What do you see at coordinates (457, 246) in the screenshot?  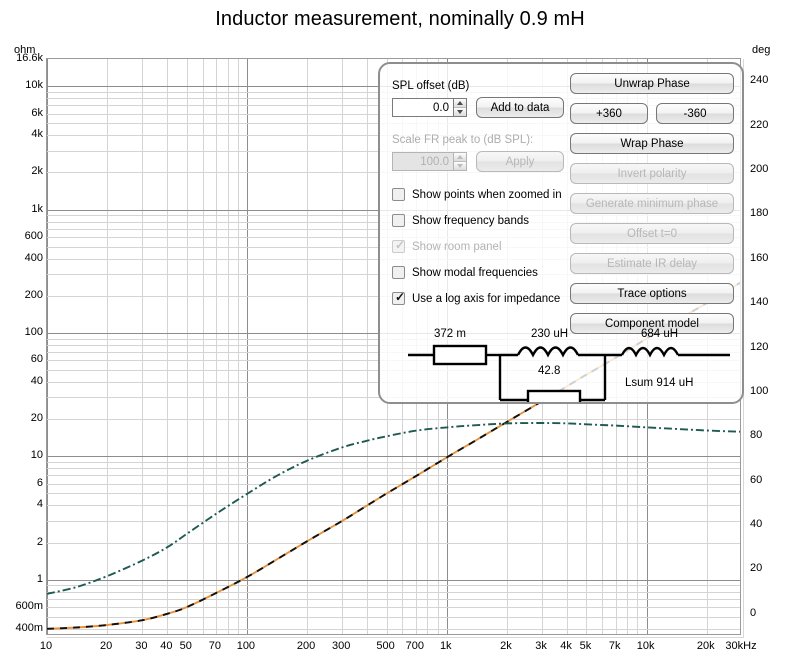 I see `checkbox-label: Show room panel` at bounding box center [457, 246].